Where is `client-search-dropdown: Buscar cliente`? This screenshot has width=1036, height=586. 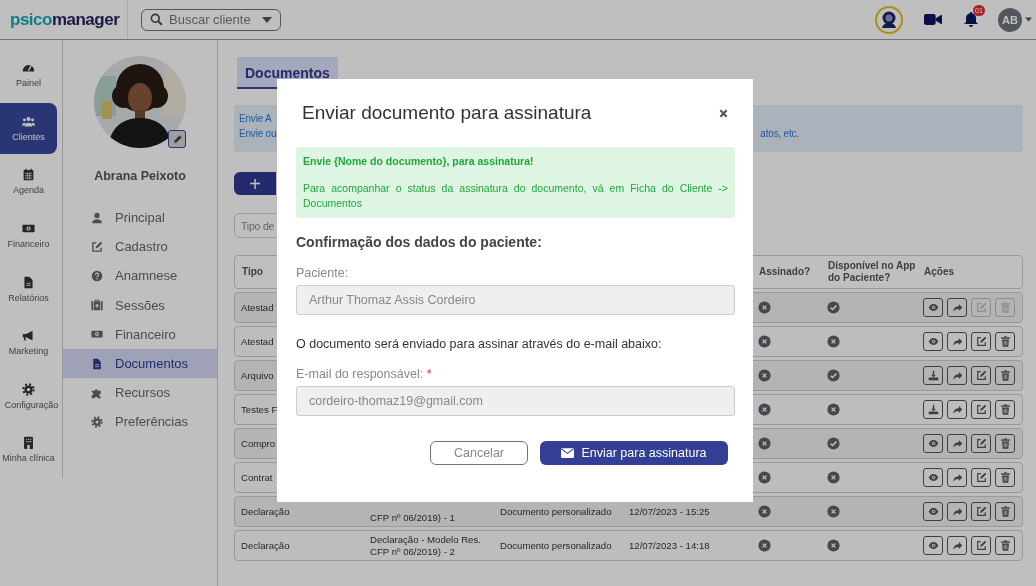
client-search-dropdown: Buscar cliente is located at coordinates (211, 19).